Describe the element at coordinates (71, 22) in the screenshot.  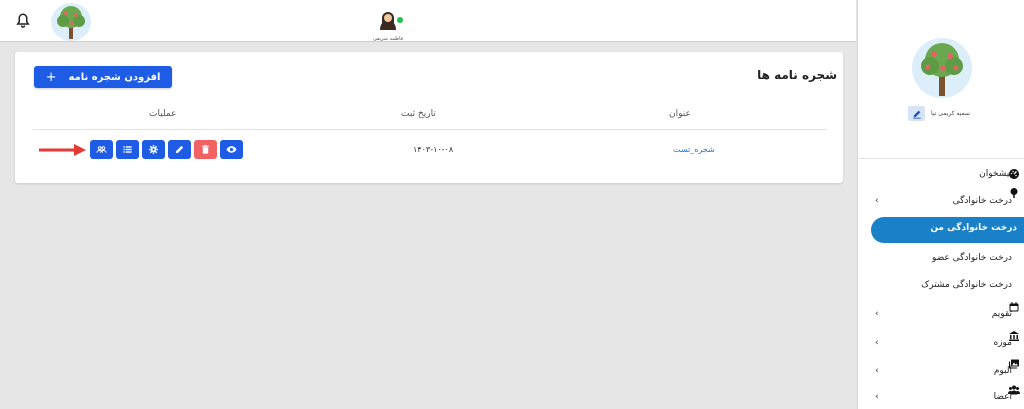
I see `family-tree-logo` at that location.